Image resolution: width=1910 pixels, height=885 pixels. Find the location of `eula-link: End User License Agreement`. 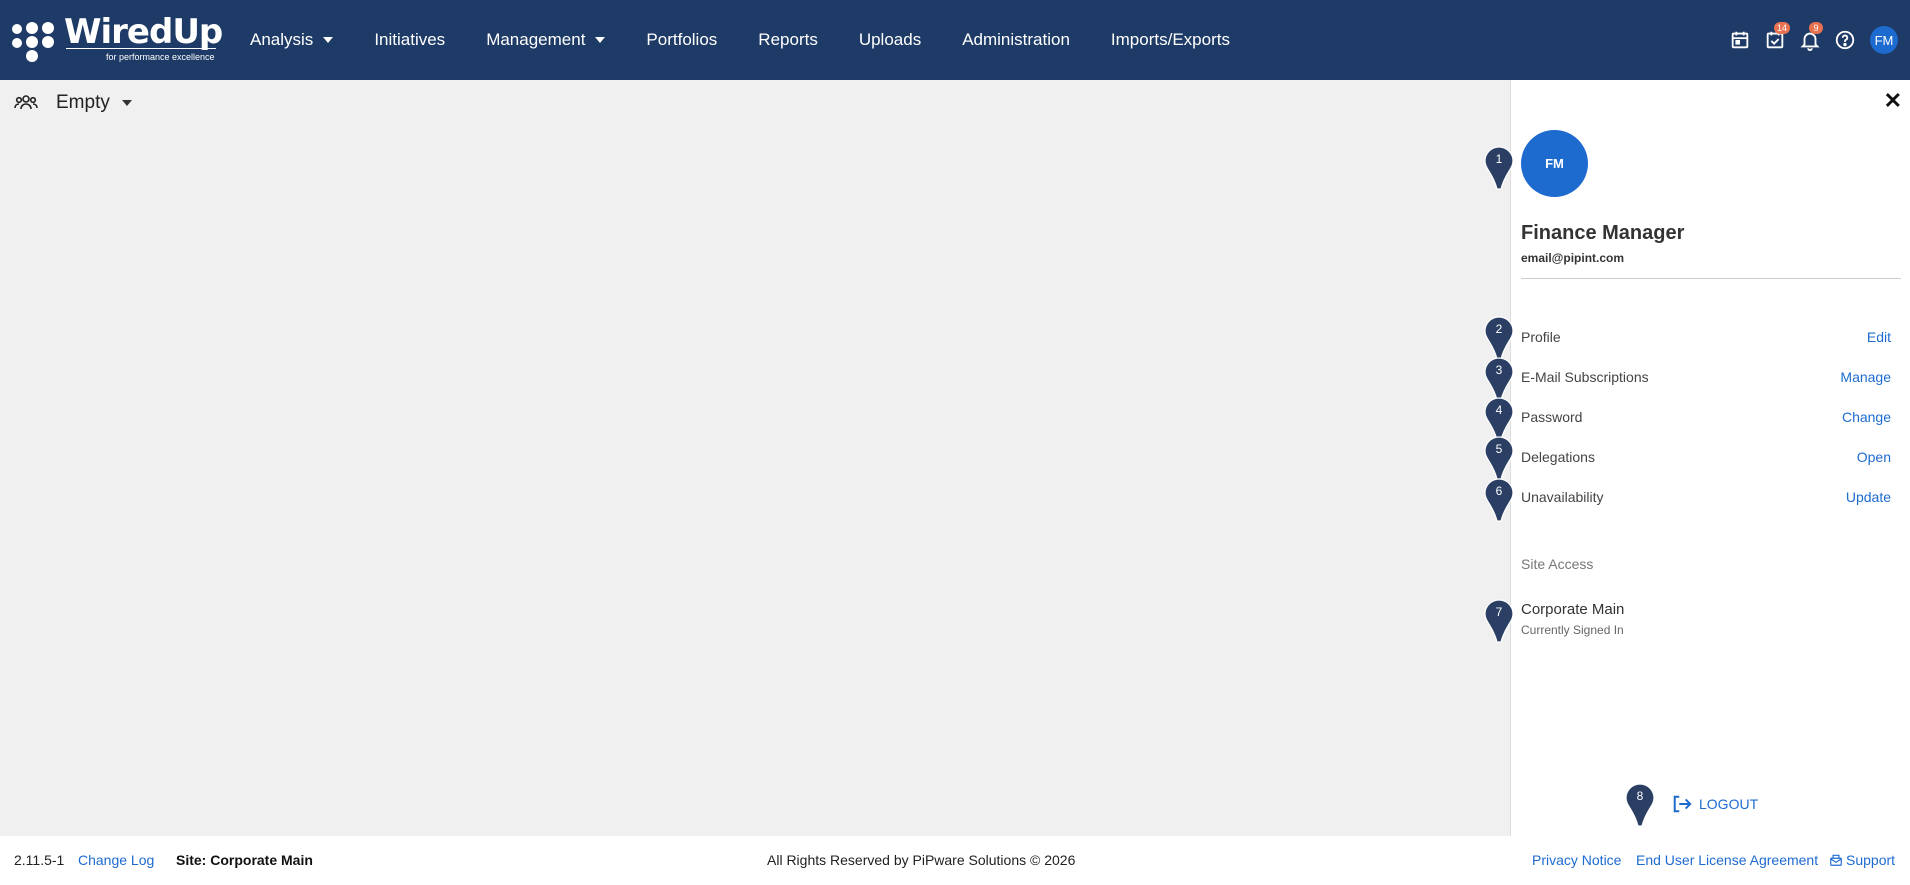

eula-link: End User License Agreement is located at coordinates (1727, 860).